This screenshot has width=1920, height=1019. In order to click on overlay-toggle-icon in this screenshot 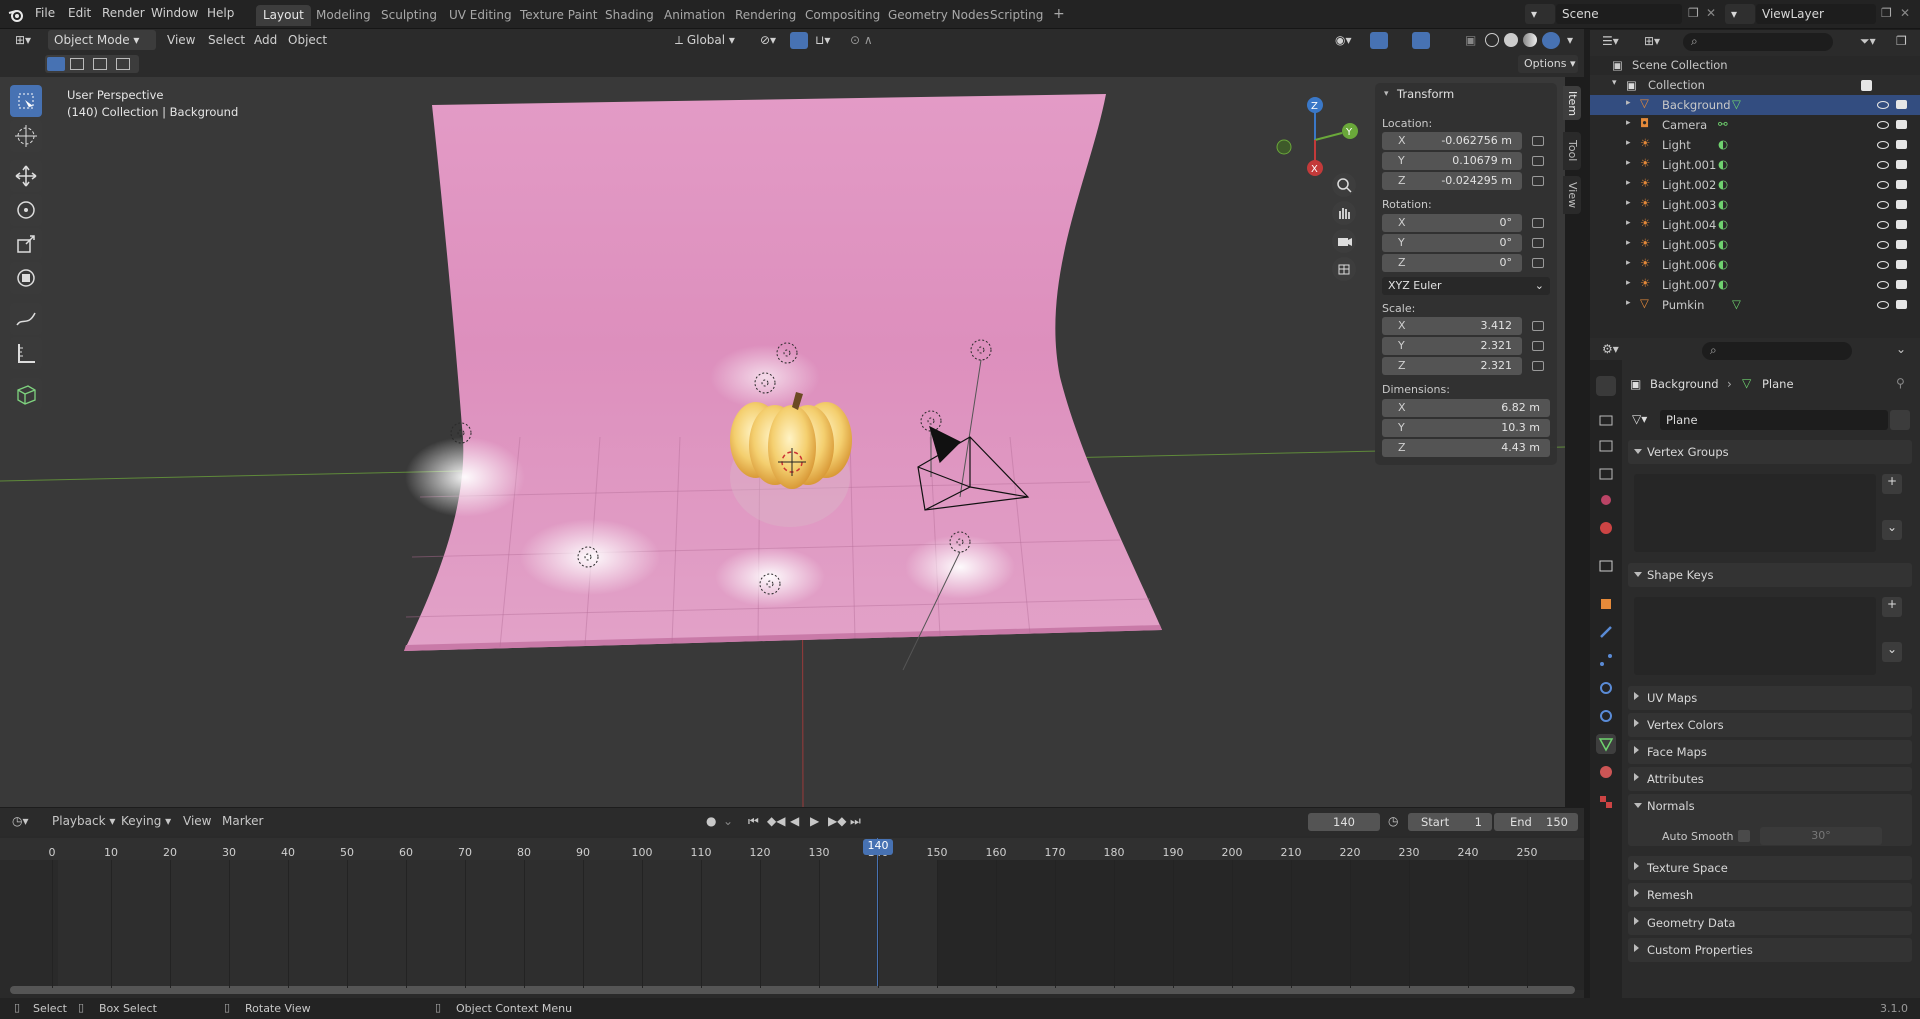, I will do `click(1421, 40)`.